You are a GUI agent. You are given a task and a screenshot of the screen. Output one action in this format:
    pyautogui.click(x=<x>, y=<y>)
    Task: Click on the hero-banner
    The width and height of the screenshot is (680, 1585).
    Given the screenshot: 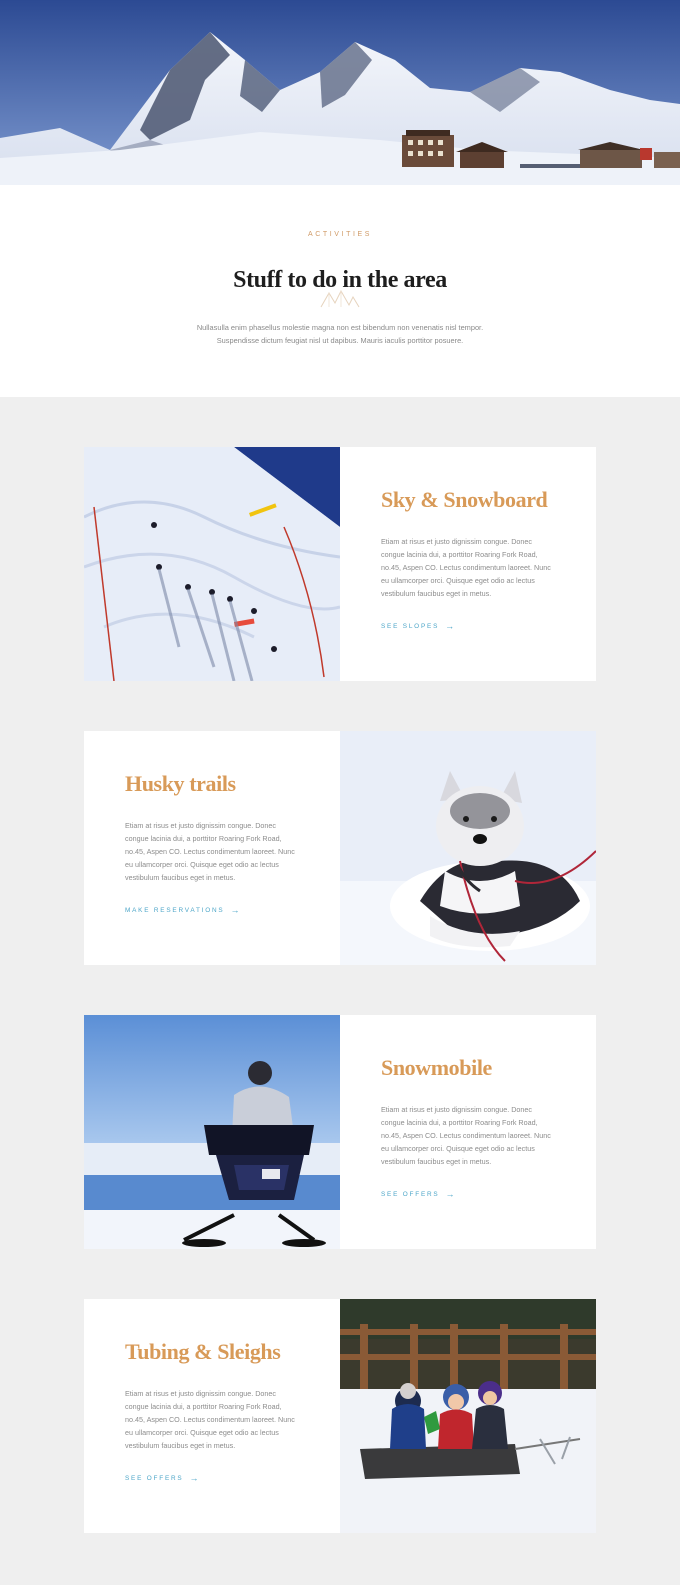 What is the action you would take?
    pyautogui.click(x=340, y=92)
    